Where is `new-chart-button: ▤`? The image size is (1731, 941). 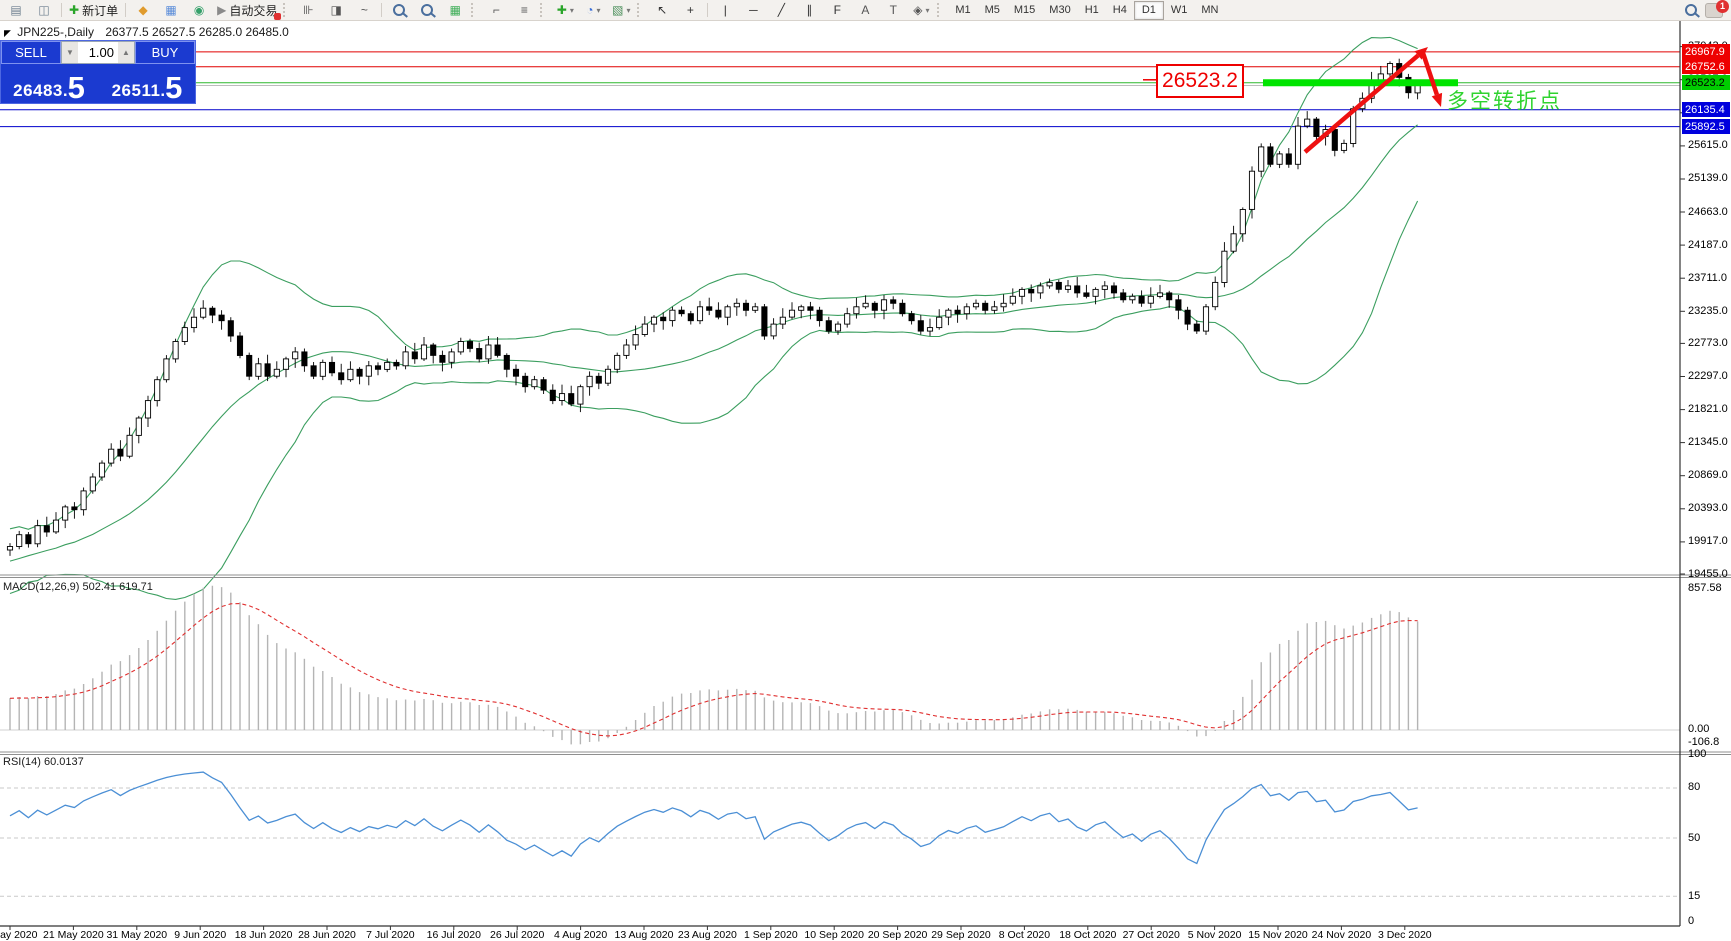
new-chart-button: ▤ is located at coordinates (16, 10).